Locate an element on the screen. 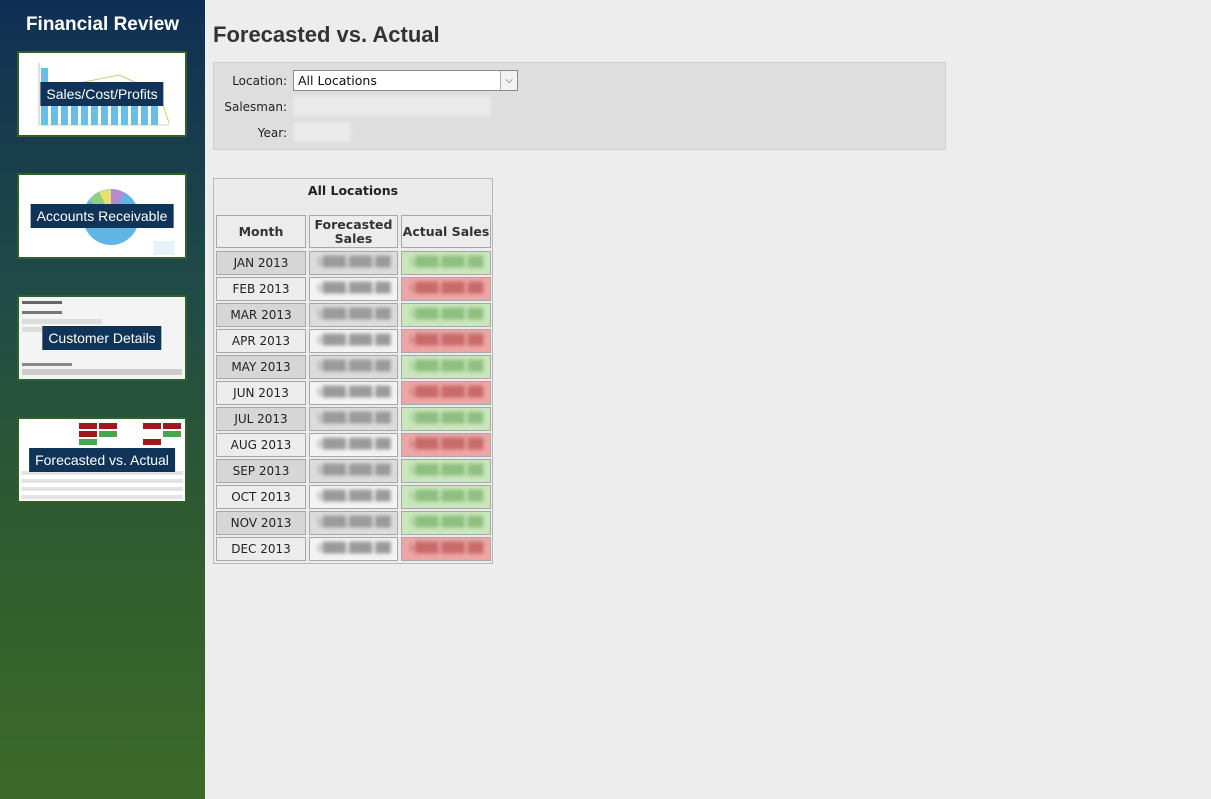 The width and height of the screenshot is (1211, 799). location-select-value: All Locations is located at coordinates (337, 80).